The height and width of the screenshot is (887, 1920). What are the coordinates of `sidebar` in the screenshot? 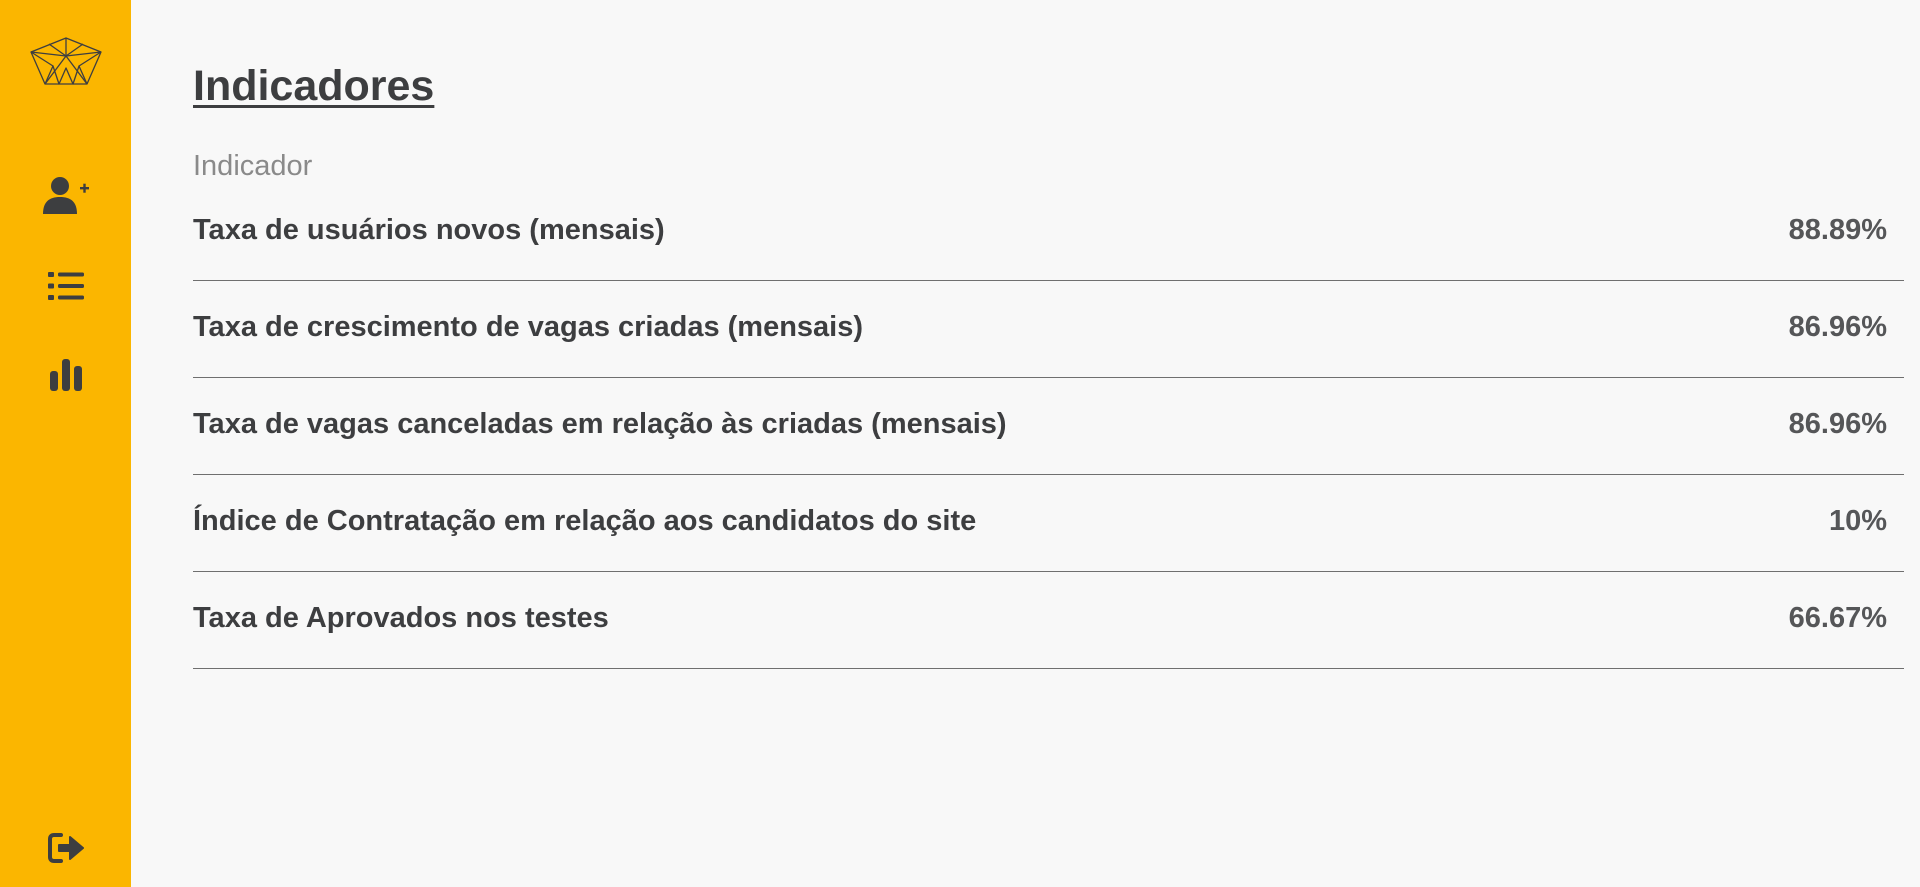 It's located at (65, 443).